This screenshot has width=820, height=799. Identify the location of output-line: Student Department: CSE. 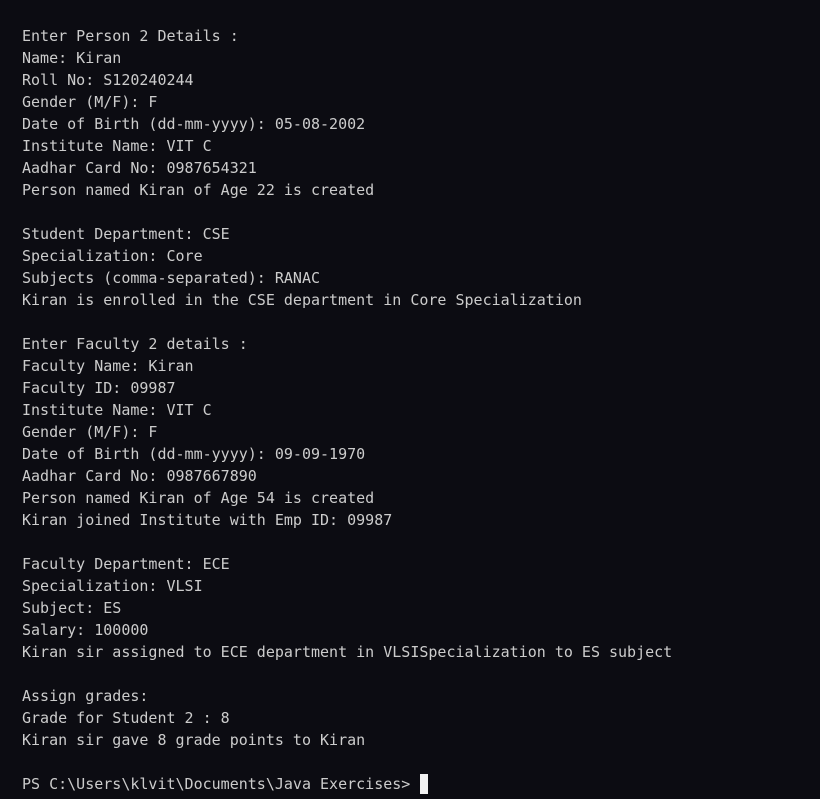
(126, 234).